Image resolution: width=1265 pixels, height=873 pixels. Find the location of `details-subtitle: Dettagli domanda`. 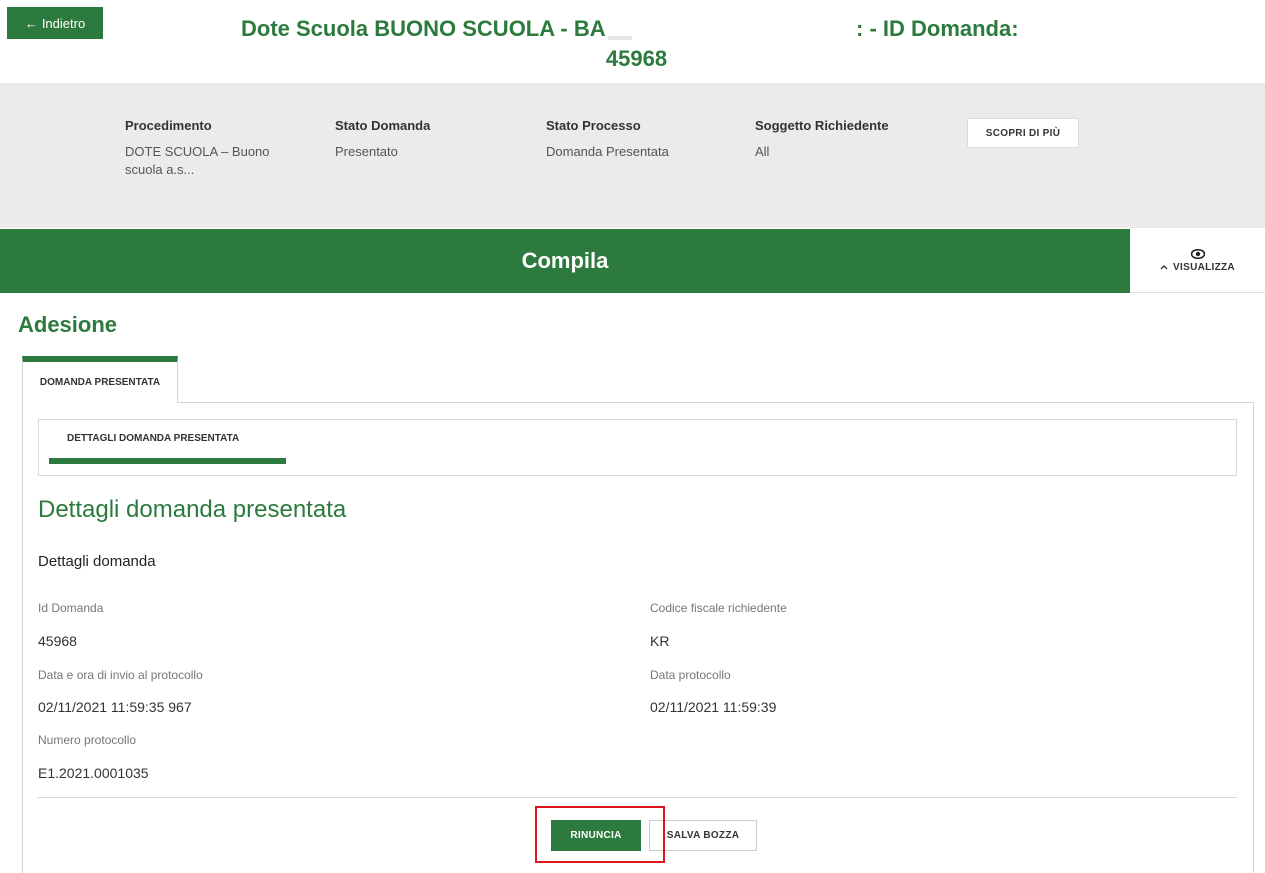

details-subtitle: Dettagli domanda is located at coordinates (97, 561).